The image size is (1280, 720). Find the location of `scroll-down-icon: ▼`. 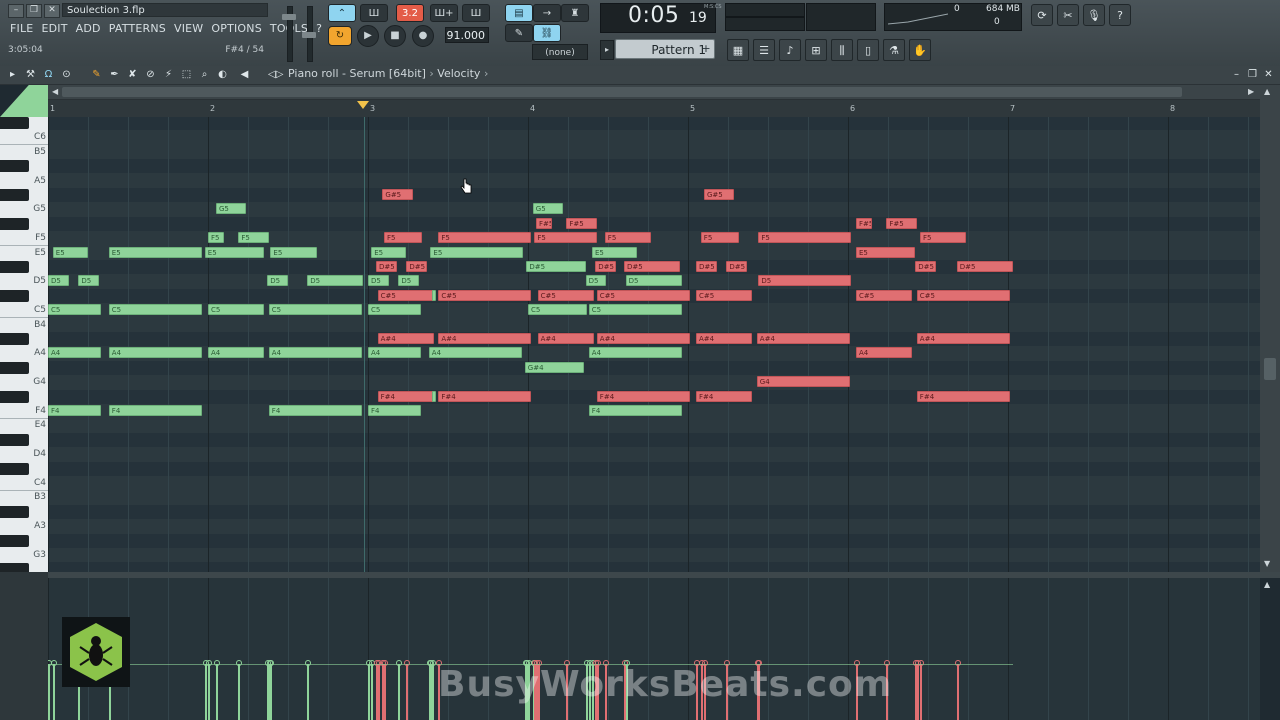

scroll-down-icon: ▼ is located at coordinates (1267, 563).